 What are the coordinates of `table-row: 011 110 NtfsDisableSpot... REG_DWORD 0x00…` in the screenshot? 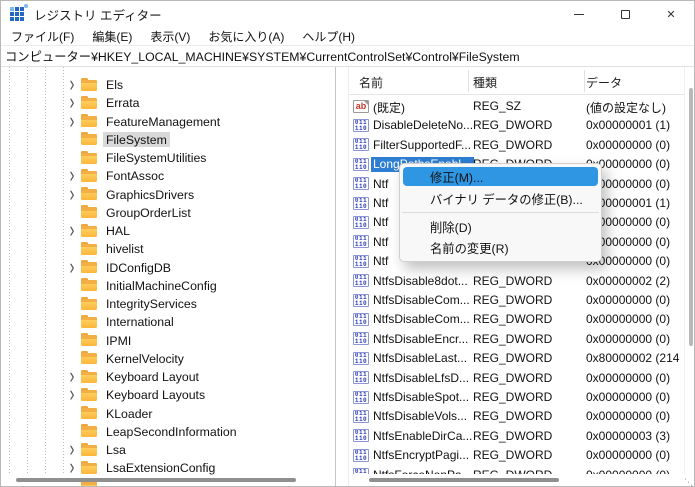 It's located at (516, 397).